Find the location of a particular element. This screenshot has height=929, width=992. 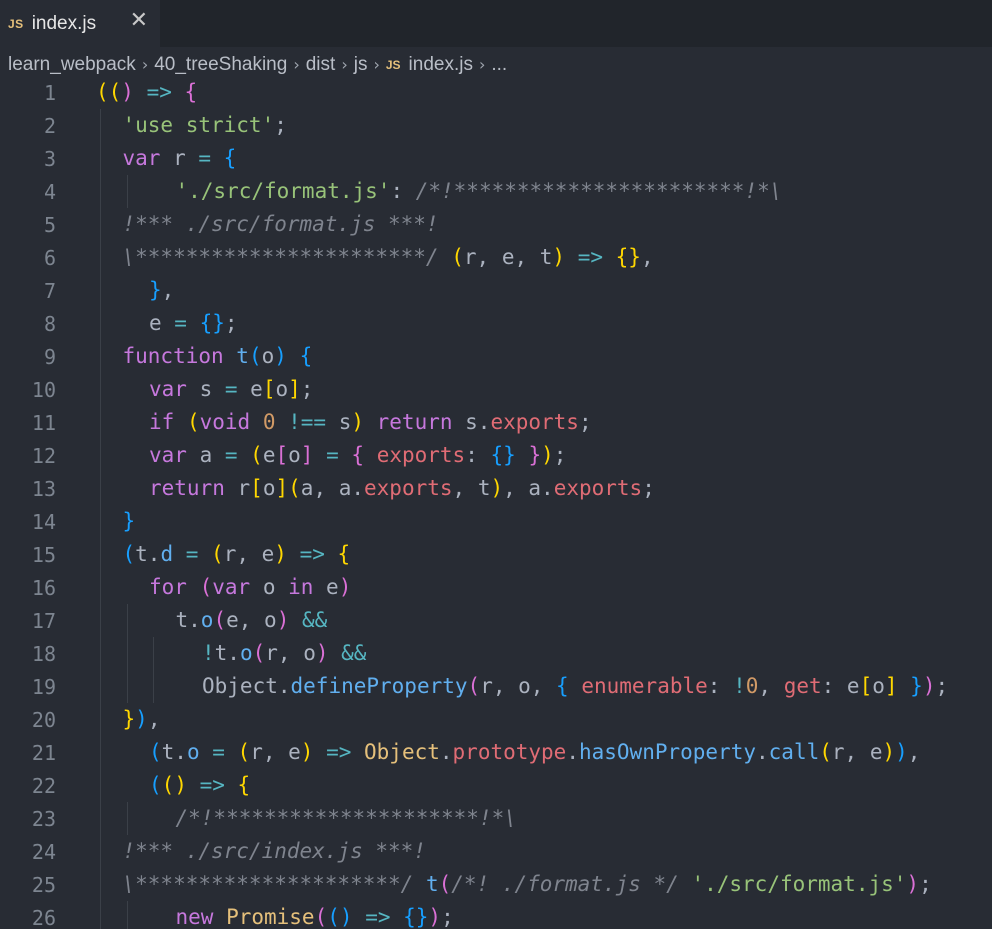

breadcrumb-item-dist: dist is located at coordinates (321, 65).